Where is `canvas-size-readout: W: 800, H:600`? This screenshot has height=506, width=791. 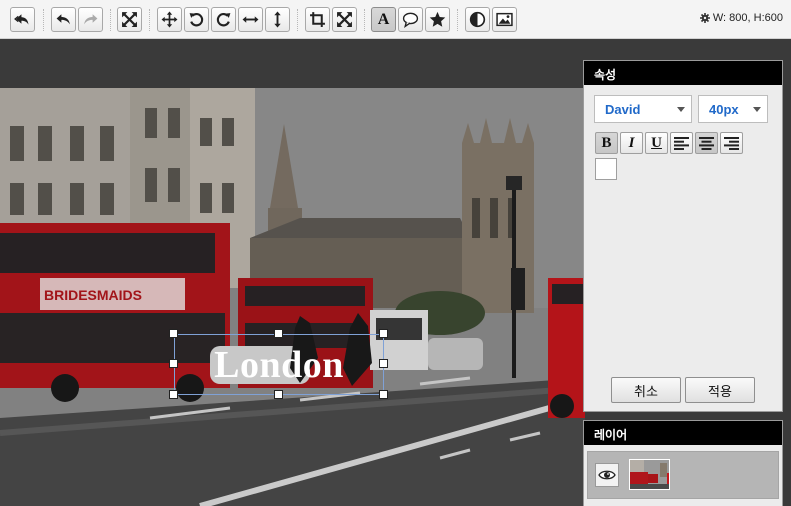
canvas-size-readout: W: 800, H:600 is located at coordinates (741, 18).